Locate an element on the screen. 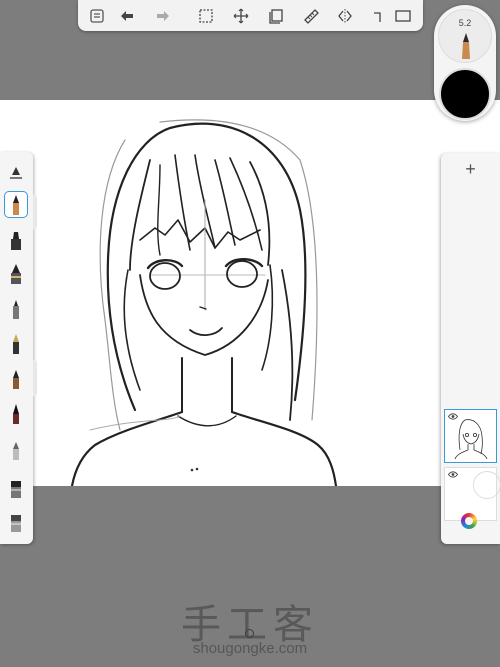 The height and width of the screenshot is (667, 500). pencil-brush-icon is located at coordinates (16, 204).